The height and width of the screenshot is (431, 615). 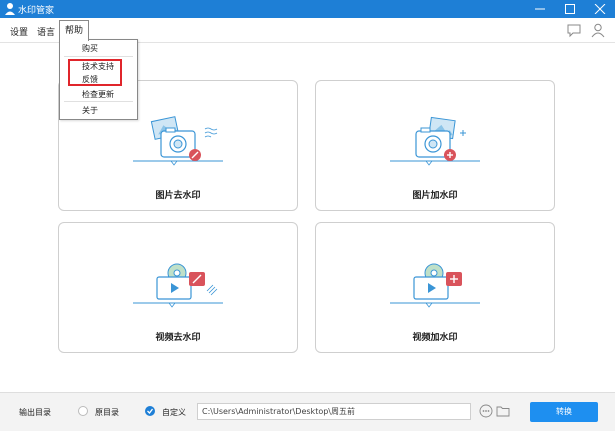 What do you see at coordinates (19, 31) in the screenshot?
I see `menu-settings: 设置` at bounding box center [19, 31].